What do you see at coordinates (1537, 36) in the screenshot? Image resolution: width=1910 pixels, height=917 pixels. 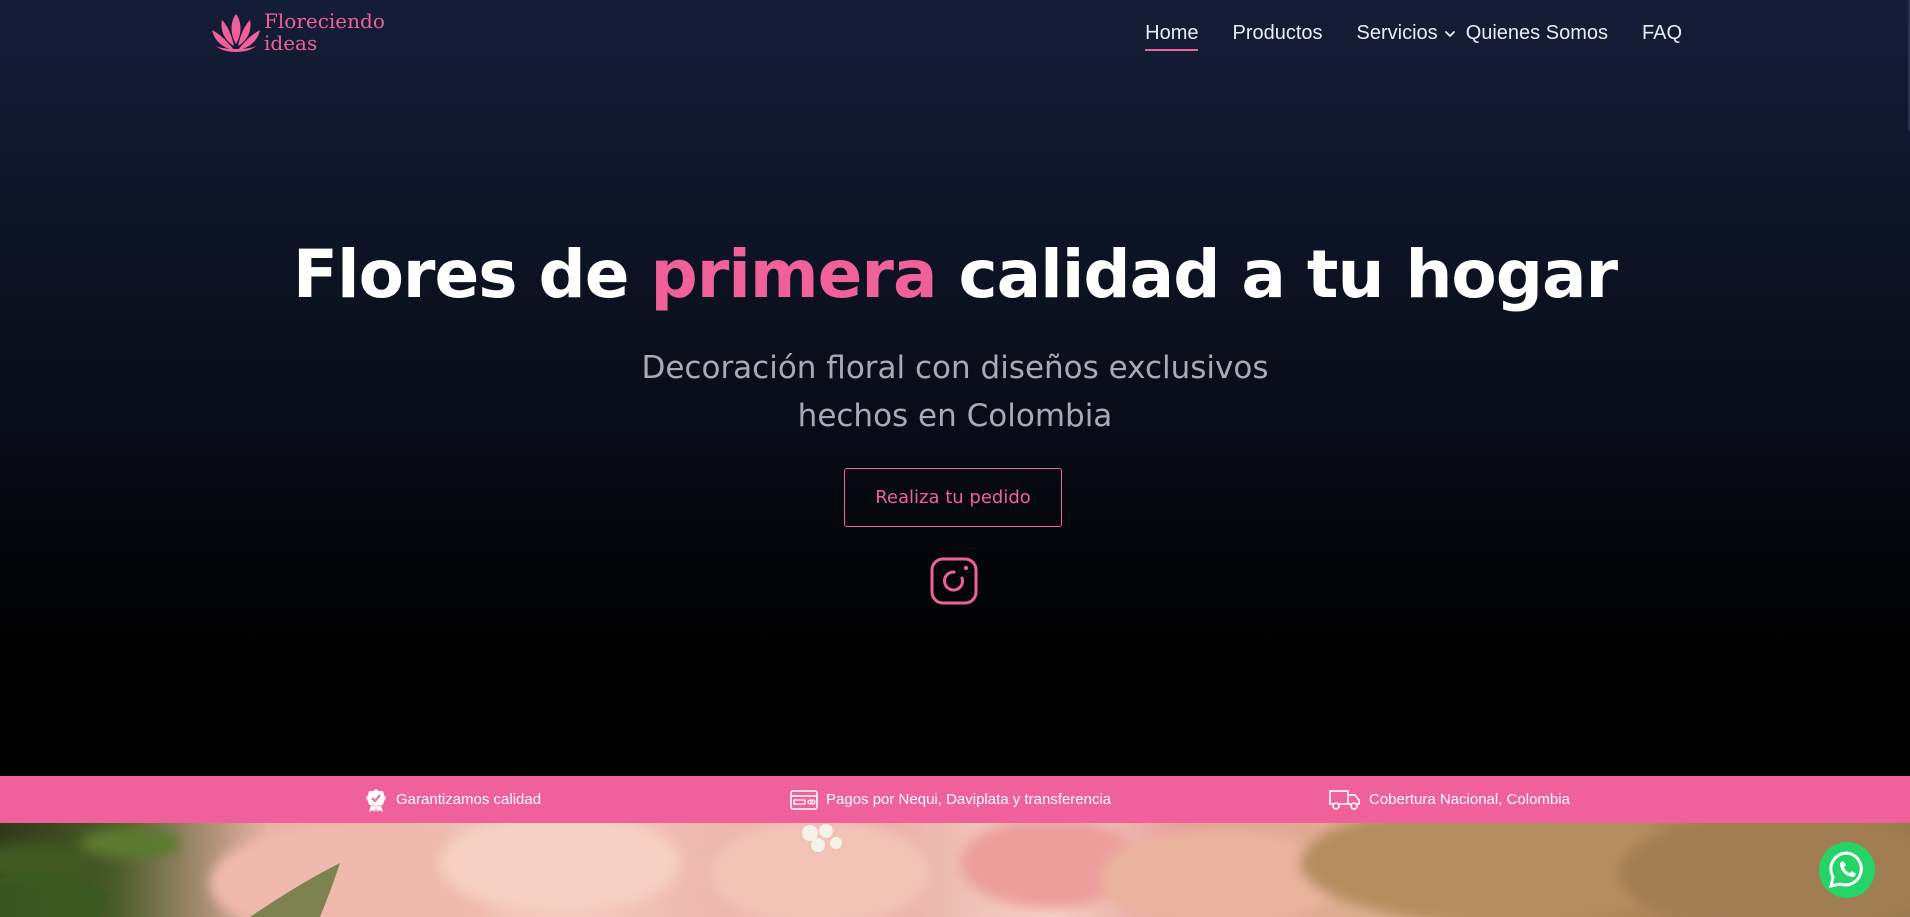 I see `nav-item-quienes-somos: Quienes Somos` at bounding box center [1537, 36].